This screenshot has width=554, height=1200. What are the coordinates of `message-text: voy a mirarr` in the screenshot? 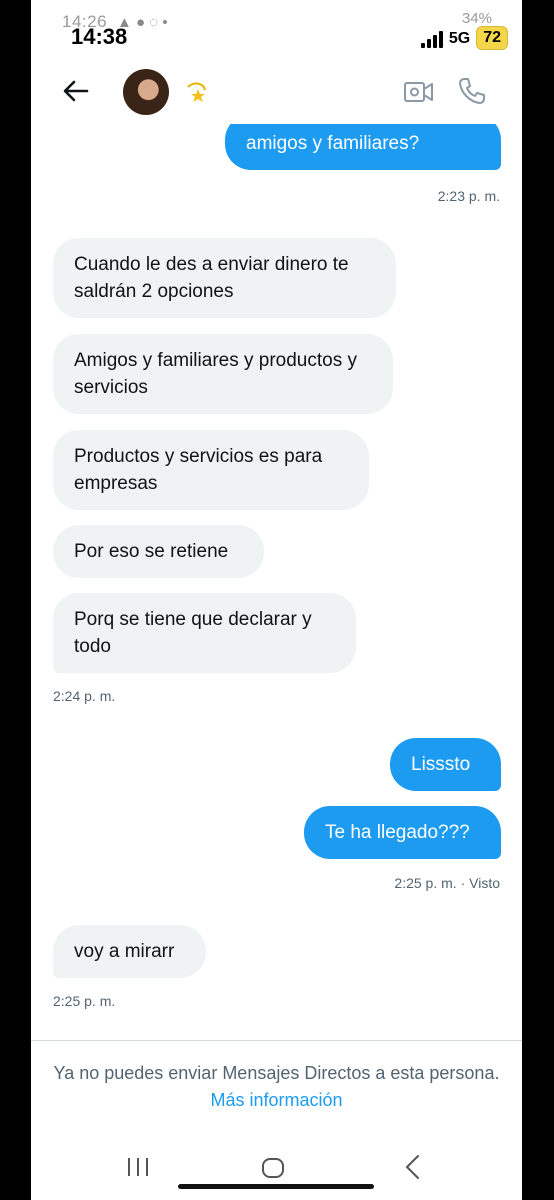 It's located at (124, 951).